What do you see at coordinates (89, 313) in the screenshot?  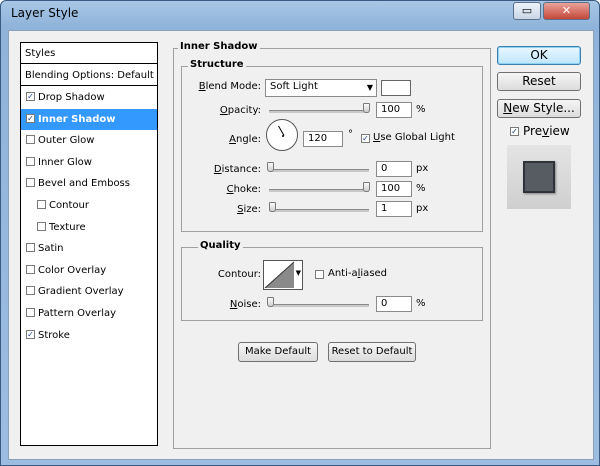 I see `style-item-pattern-overlay: Pattern Overlay` at bounding box center [89, 313].